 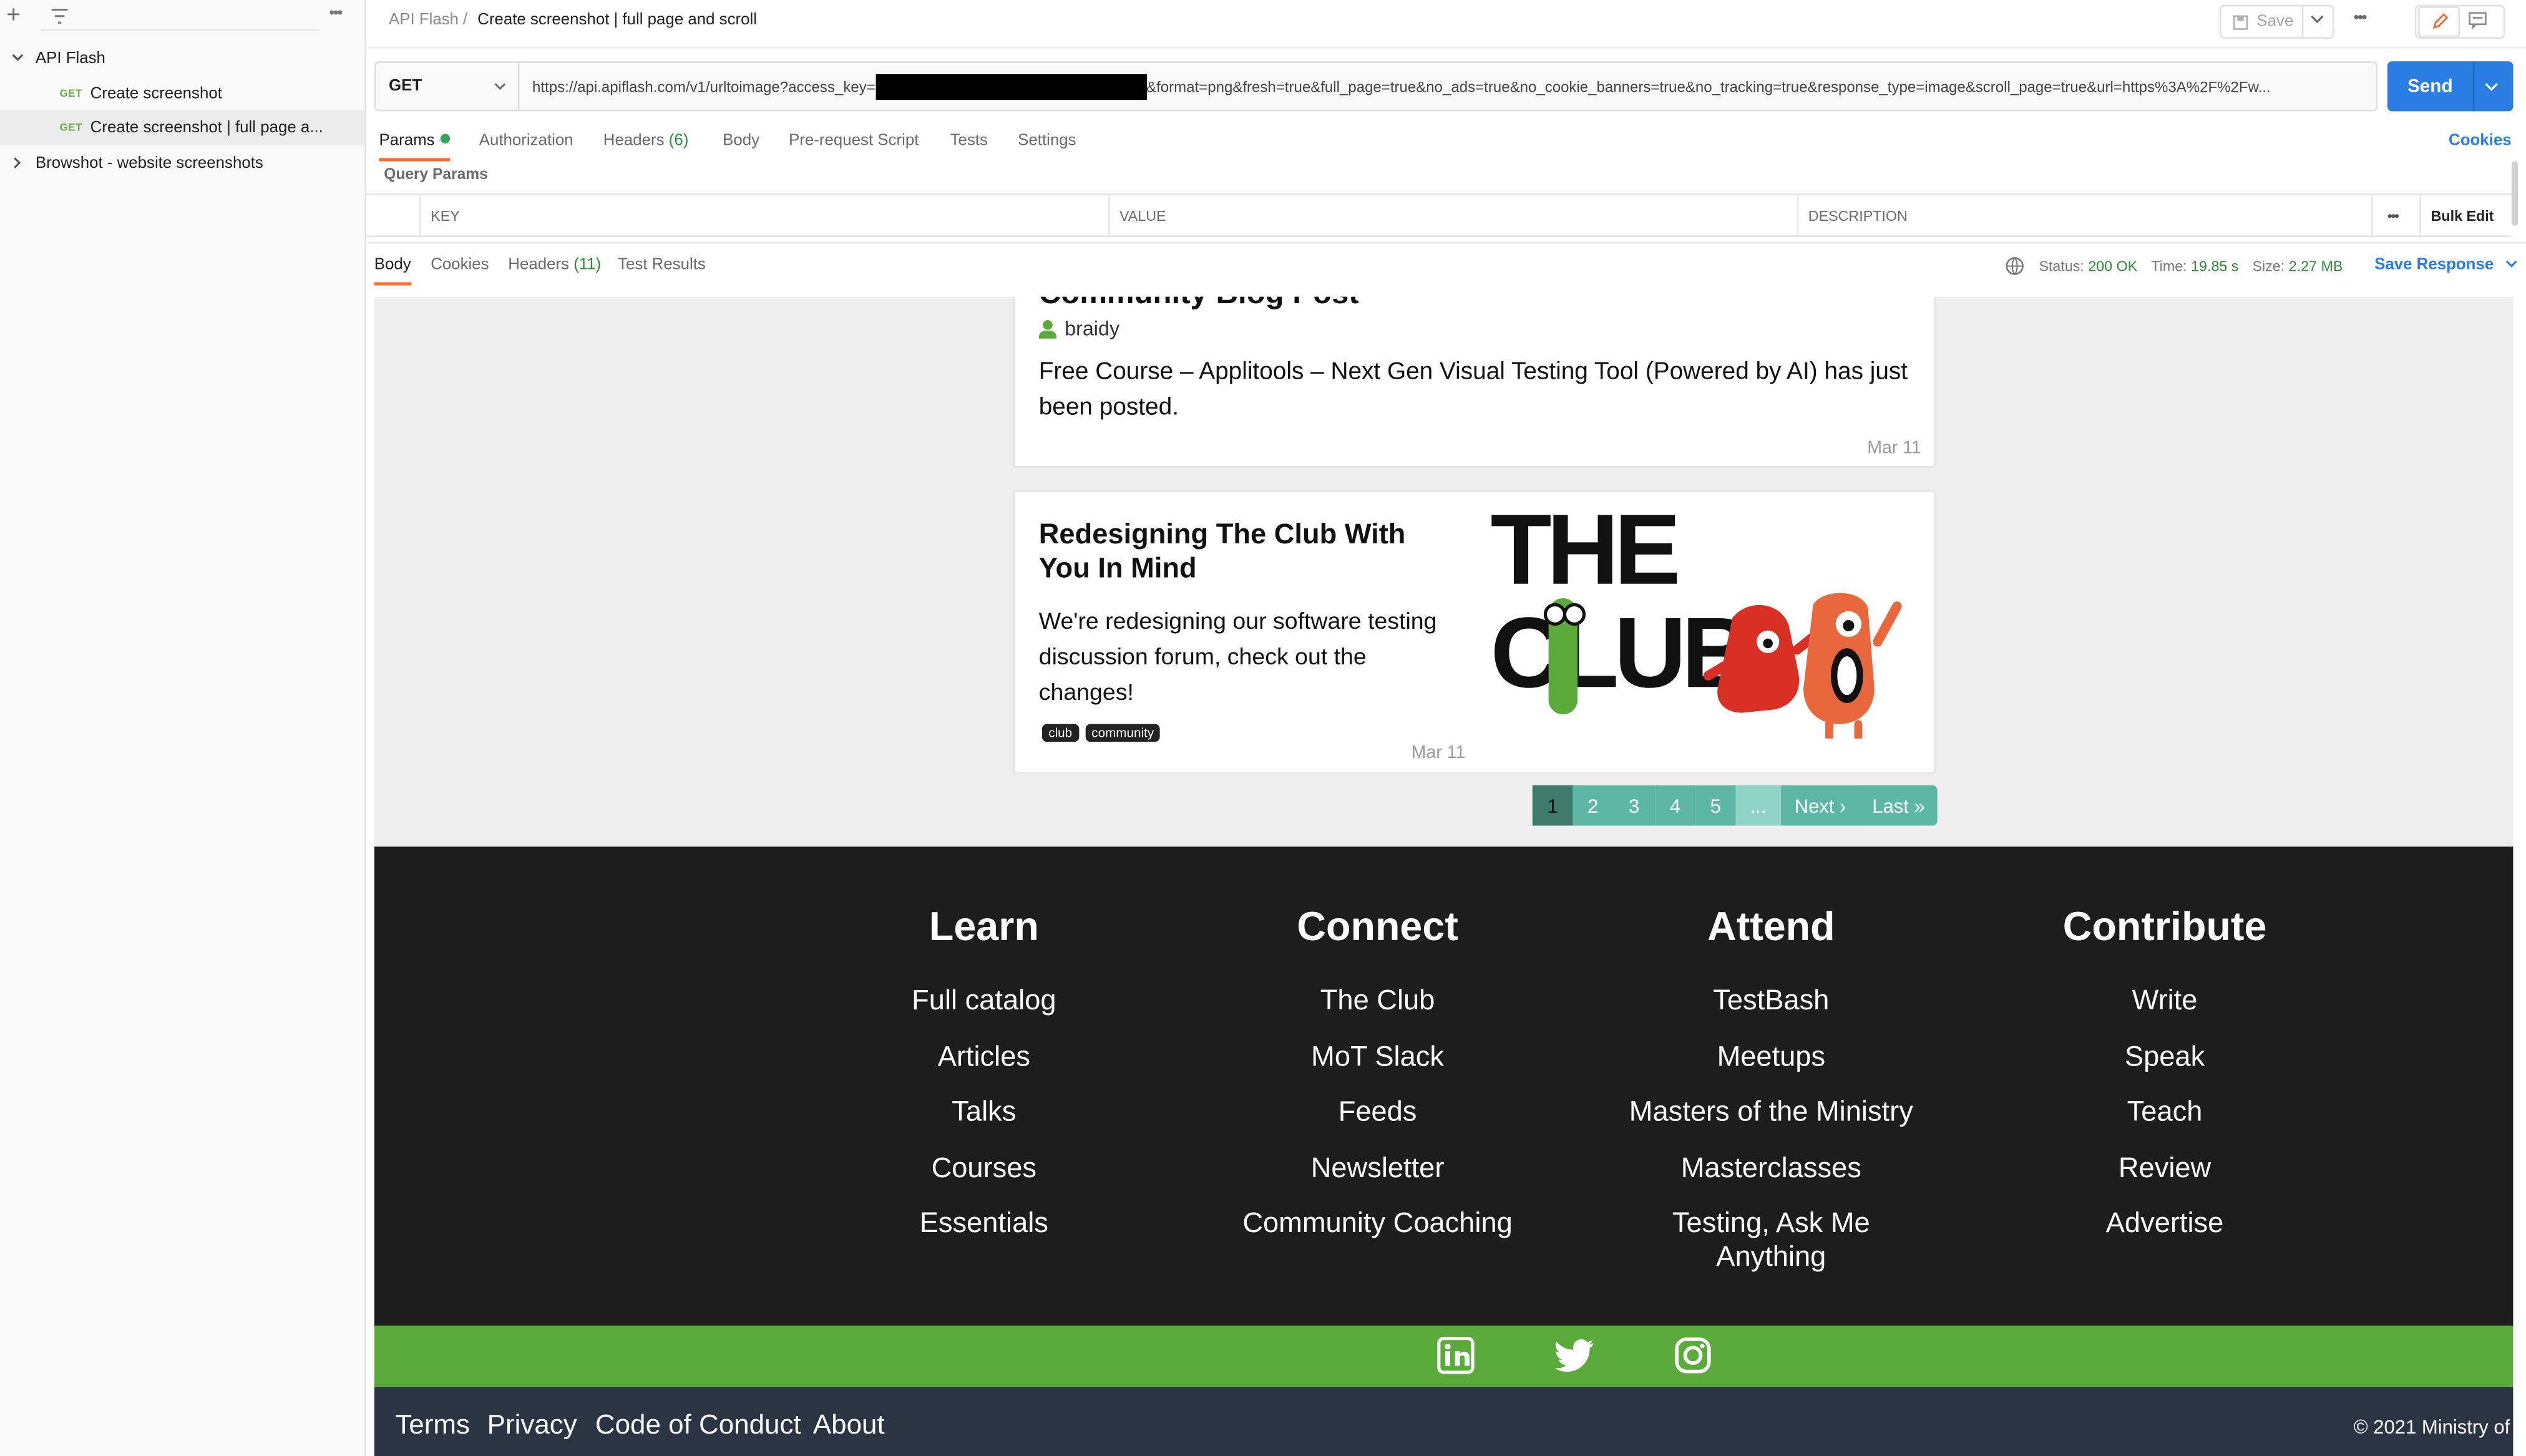 I want to click on about-link: About, so click(x=849, y=1426).